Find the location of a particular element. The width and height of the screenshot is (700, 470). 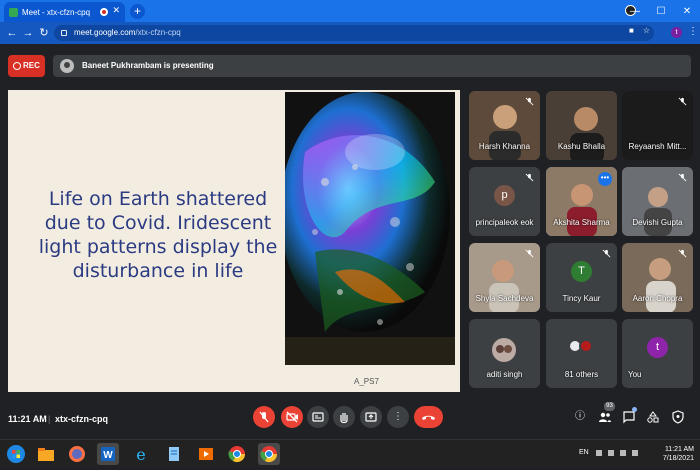

taskbar-media is located at coordinates (206, 454).